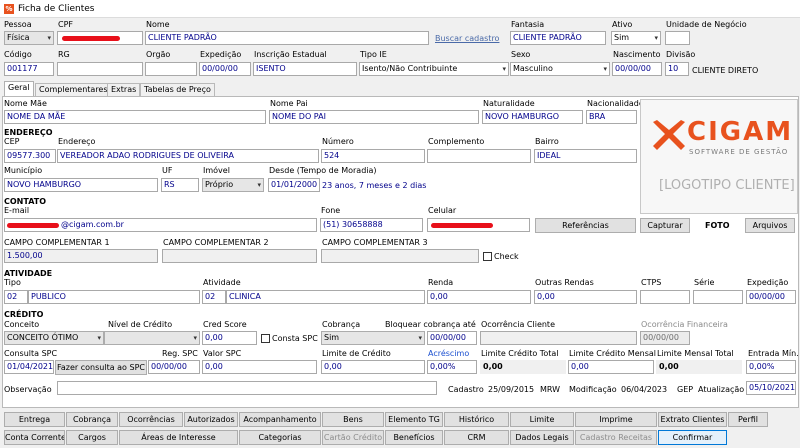 The width and height of the screenshot is (800, 448). I want to click on valor-spc-field: 0,00, so click(259, 367).